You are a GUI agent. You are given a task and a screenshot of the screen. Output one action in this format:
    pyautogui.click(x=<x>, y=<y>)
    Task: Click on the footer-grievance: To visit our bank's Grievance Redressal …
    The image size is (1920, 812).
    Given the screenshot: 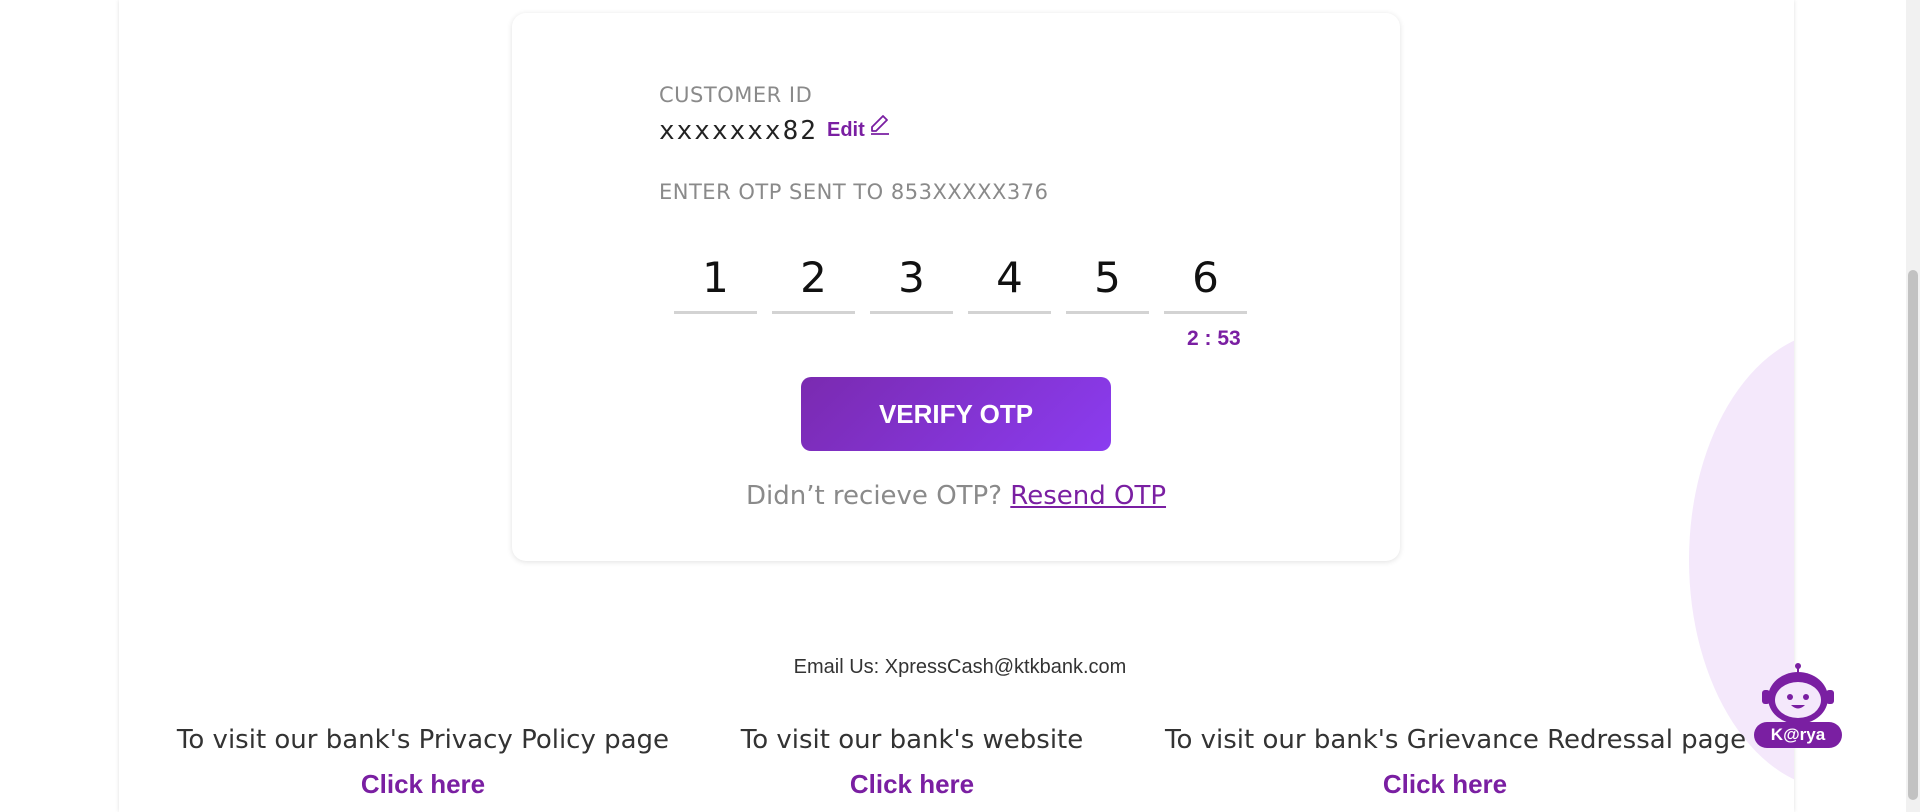 What is the action you would take?
    pyautogui.click(x=1456, y=762)
    